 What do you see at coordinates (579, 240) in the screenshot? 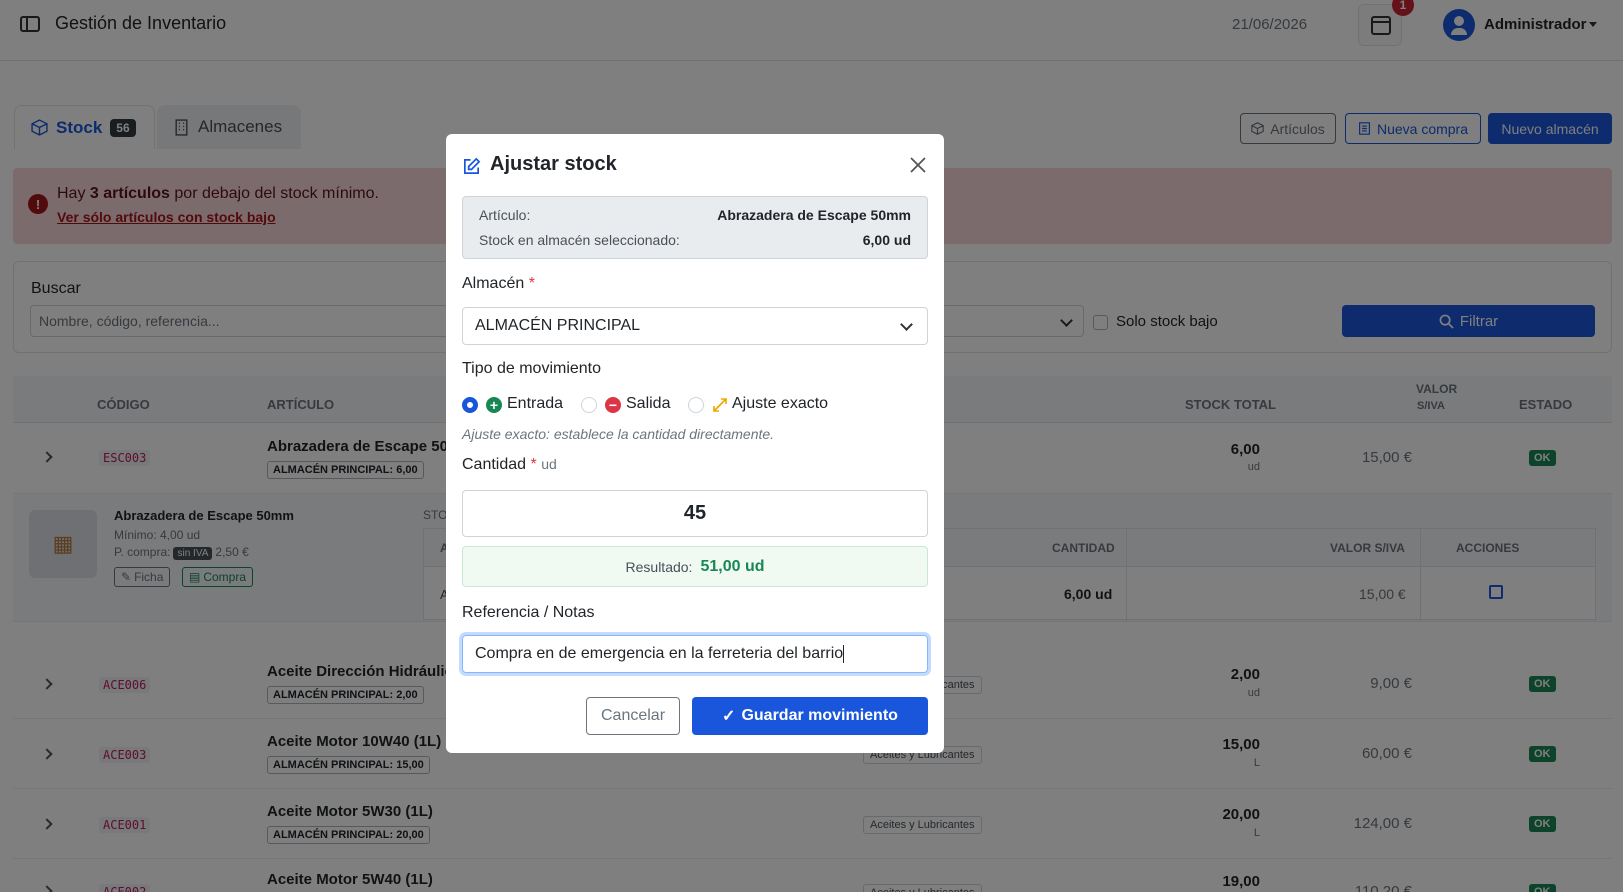
I see `info-stock-label: Stock en almacén seleccionado:` at bounding box center [579, 240].